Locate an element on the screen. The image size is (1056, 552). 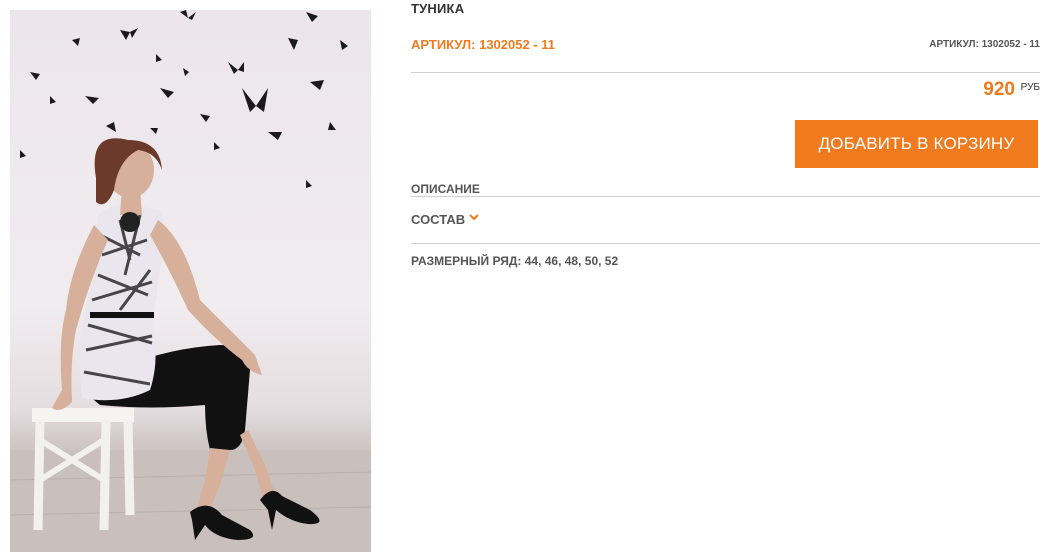
size-range: РАЗМЕРНЫЙ РЯД: 44, 46, 48, 50, 52 is located at coordinates (515, 261).